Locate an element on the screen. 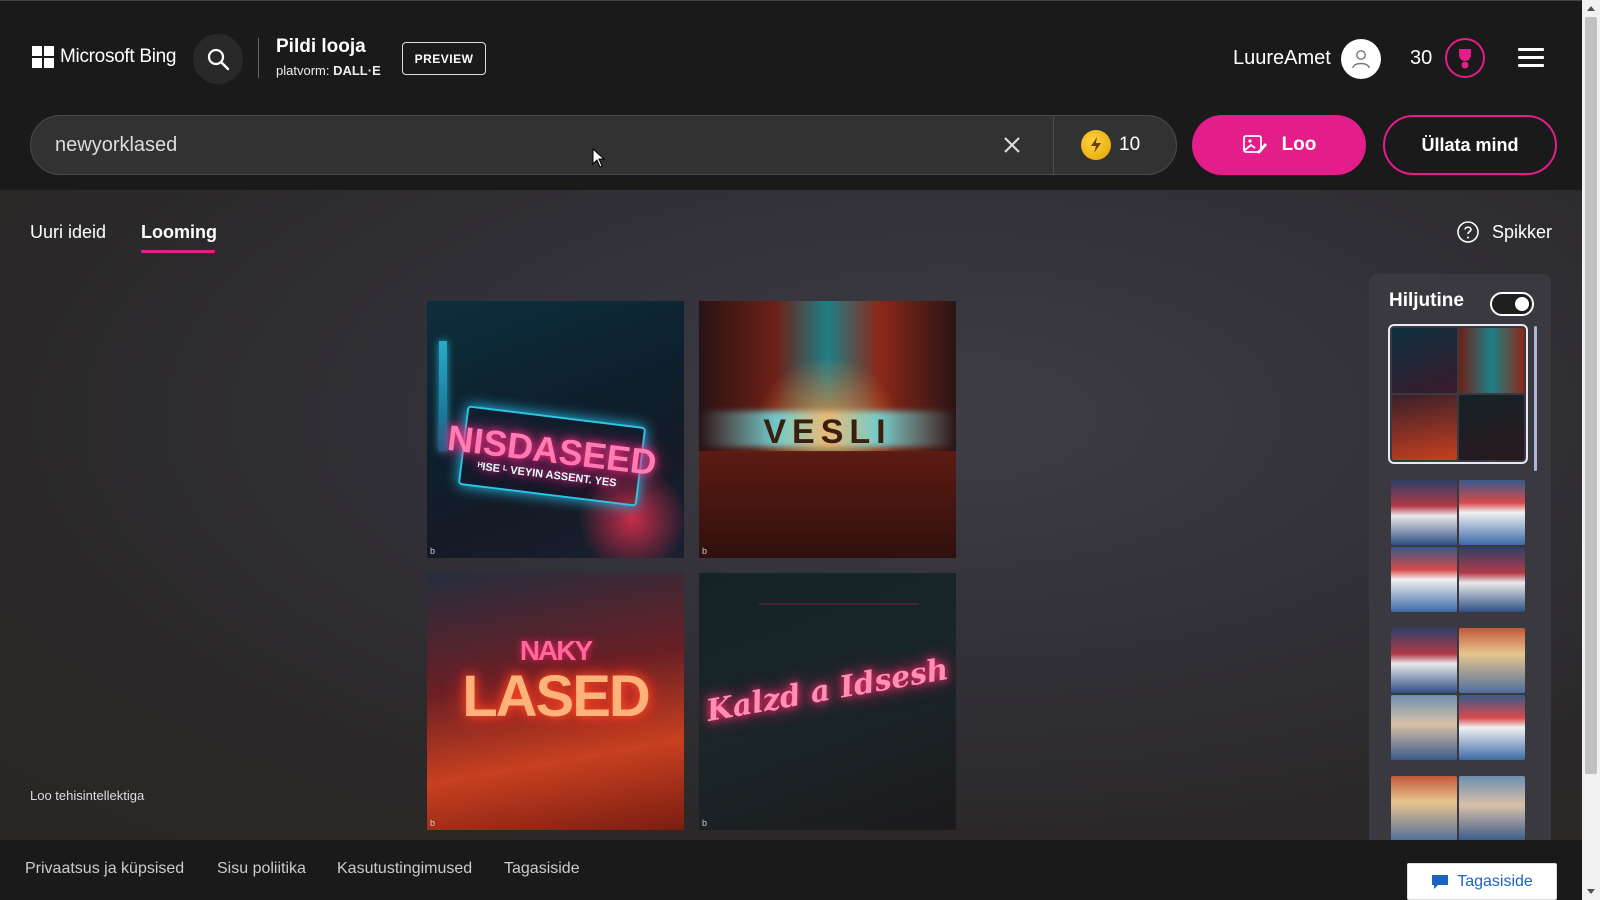 The width and height of the screenshot is (1600, 900). recent-panel: Hiljutine is located at coordinates (1460, 559).